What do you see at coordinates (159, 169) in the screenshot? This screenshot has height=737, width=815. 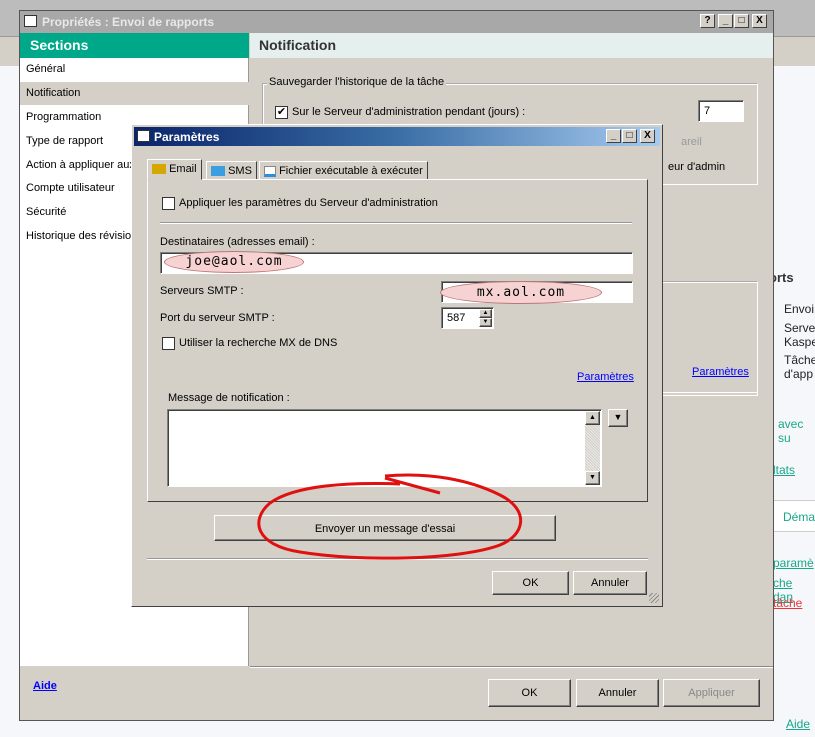 I see `envelope-icon` at bounding box center [159, 169].